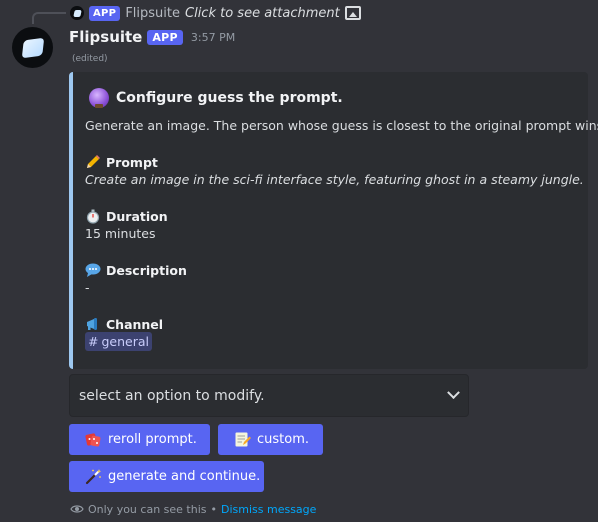 Image resolution: width=598 pixels, height=522 pixels. Describe the element at coordinates (99, 98) in the screenshot. I see `crystal-ball-icon` at that location.